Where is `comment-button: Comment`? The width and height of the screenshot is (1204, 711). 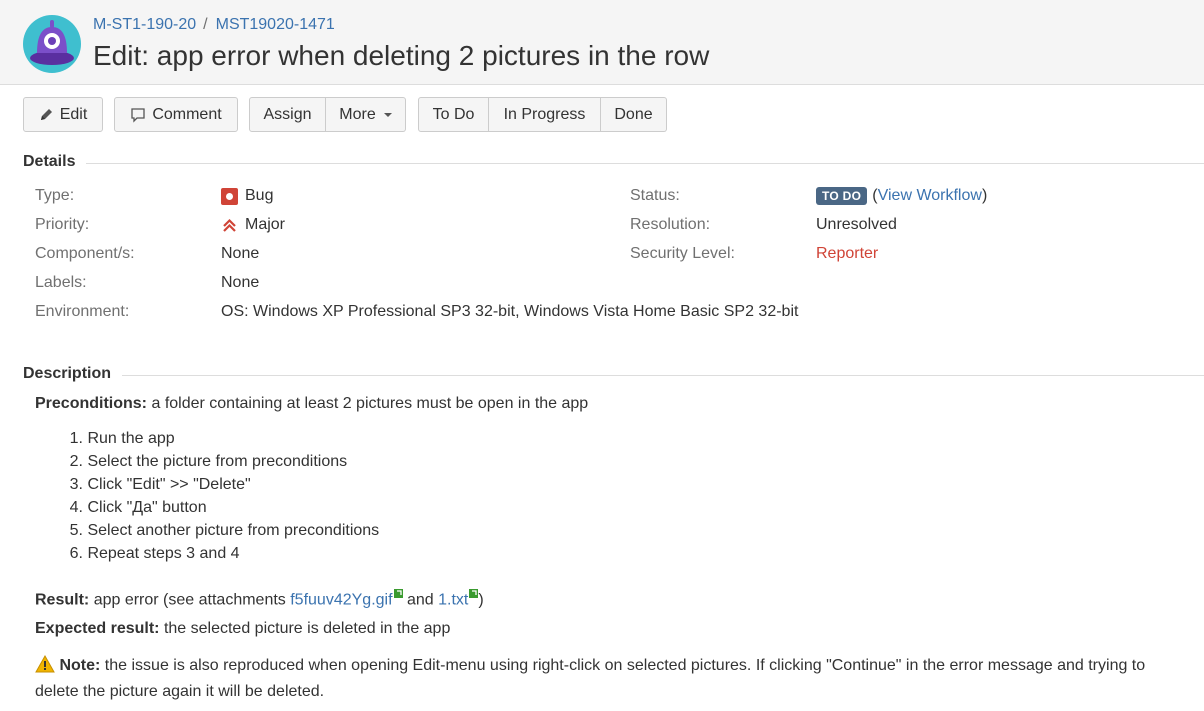
comment-button: Comment is located at coordinates (176, 114).